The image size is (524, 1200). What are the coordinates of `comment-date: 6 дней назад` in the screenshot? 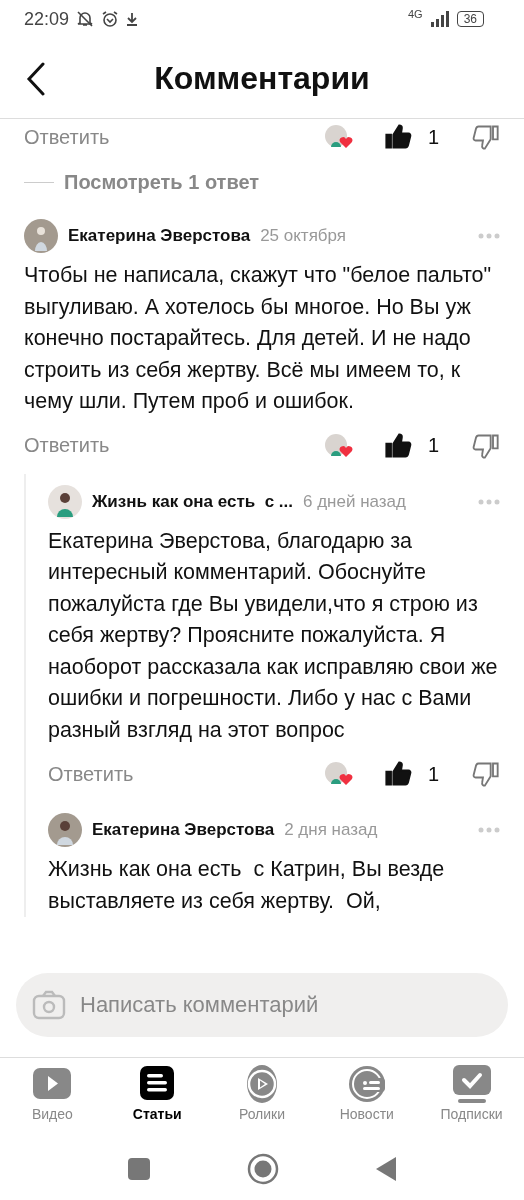 It's located at (354, 501).